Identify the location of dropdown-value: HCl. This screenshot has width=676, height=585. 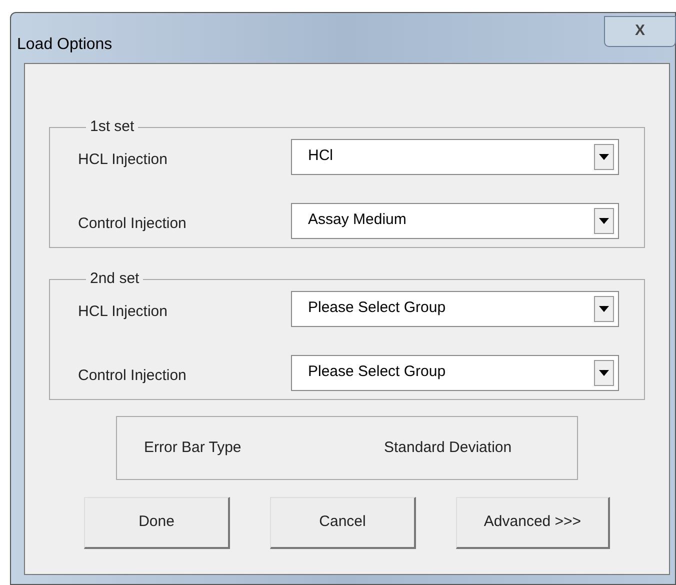
(320, 156).